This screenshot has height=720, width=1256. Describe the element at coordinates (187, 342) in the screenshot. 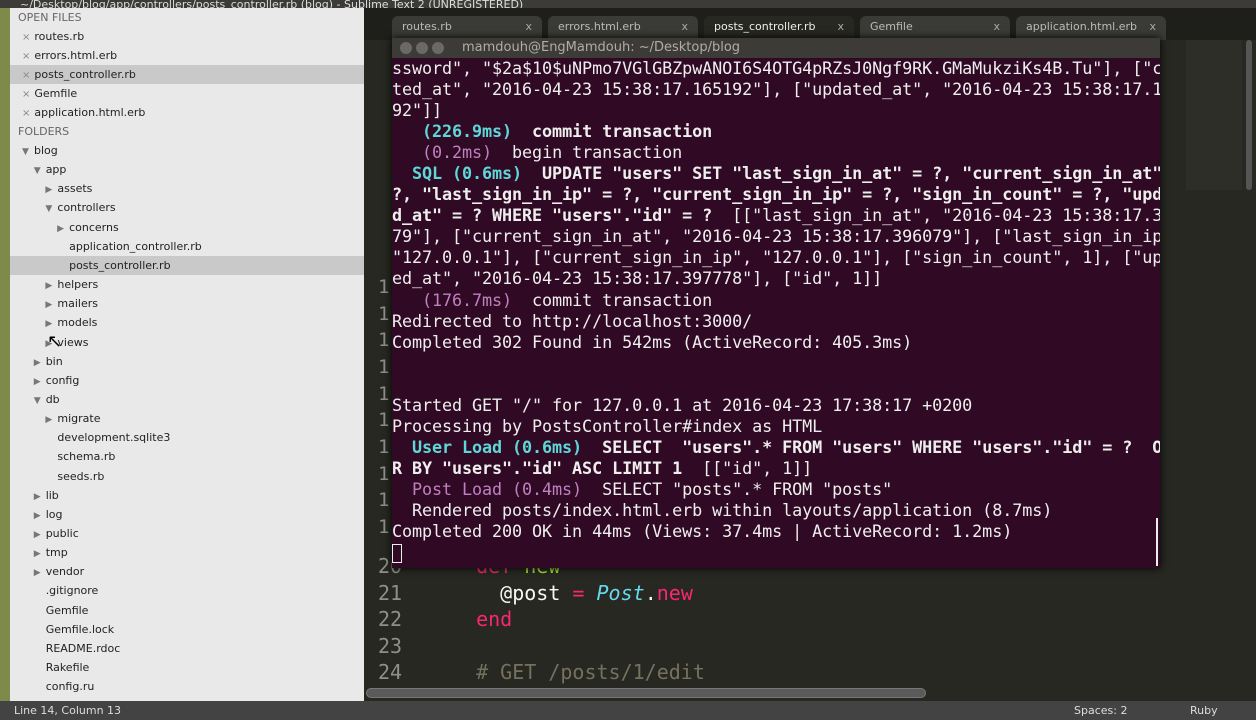

I see `folder-item: ▶ views` at that location.